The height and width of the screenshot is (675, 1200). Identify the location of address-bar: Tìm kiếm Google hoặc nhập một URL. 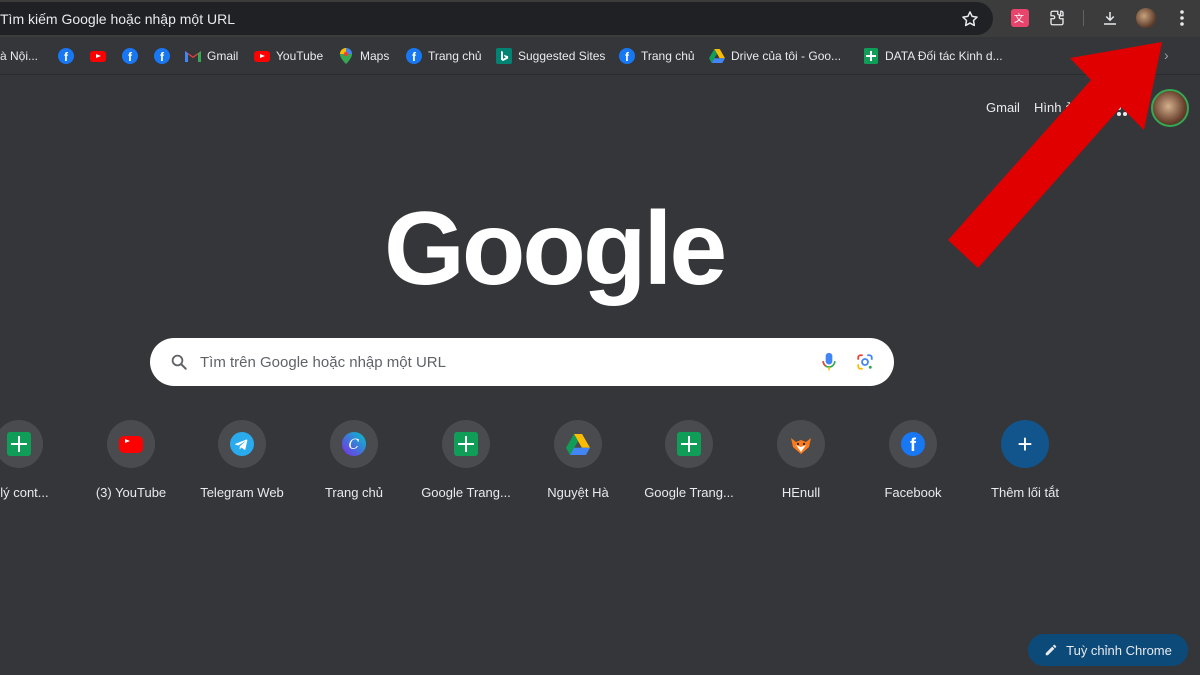
(496, 18).